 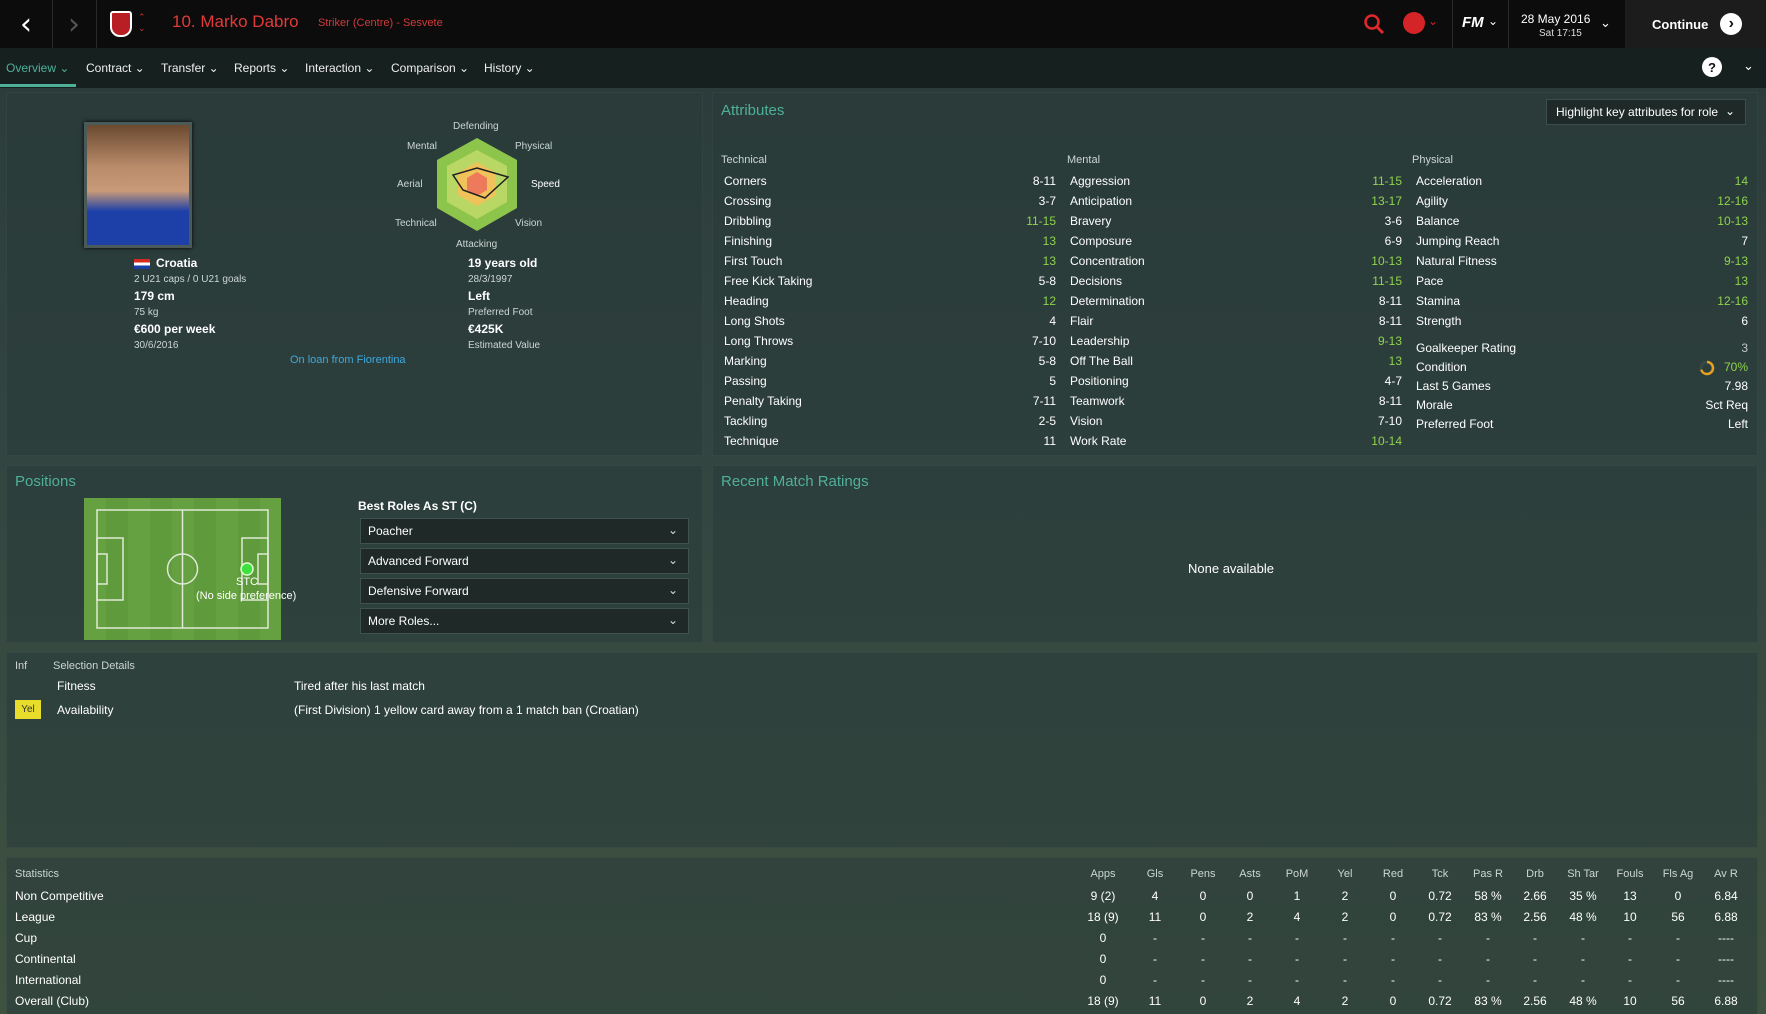 I want to click on attribute-value: 3-7, so click(x=1047, y=201).